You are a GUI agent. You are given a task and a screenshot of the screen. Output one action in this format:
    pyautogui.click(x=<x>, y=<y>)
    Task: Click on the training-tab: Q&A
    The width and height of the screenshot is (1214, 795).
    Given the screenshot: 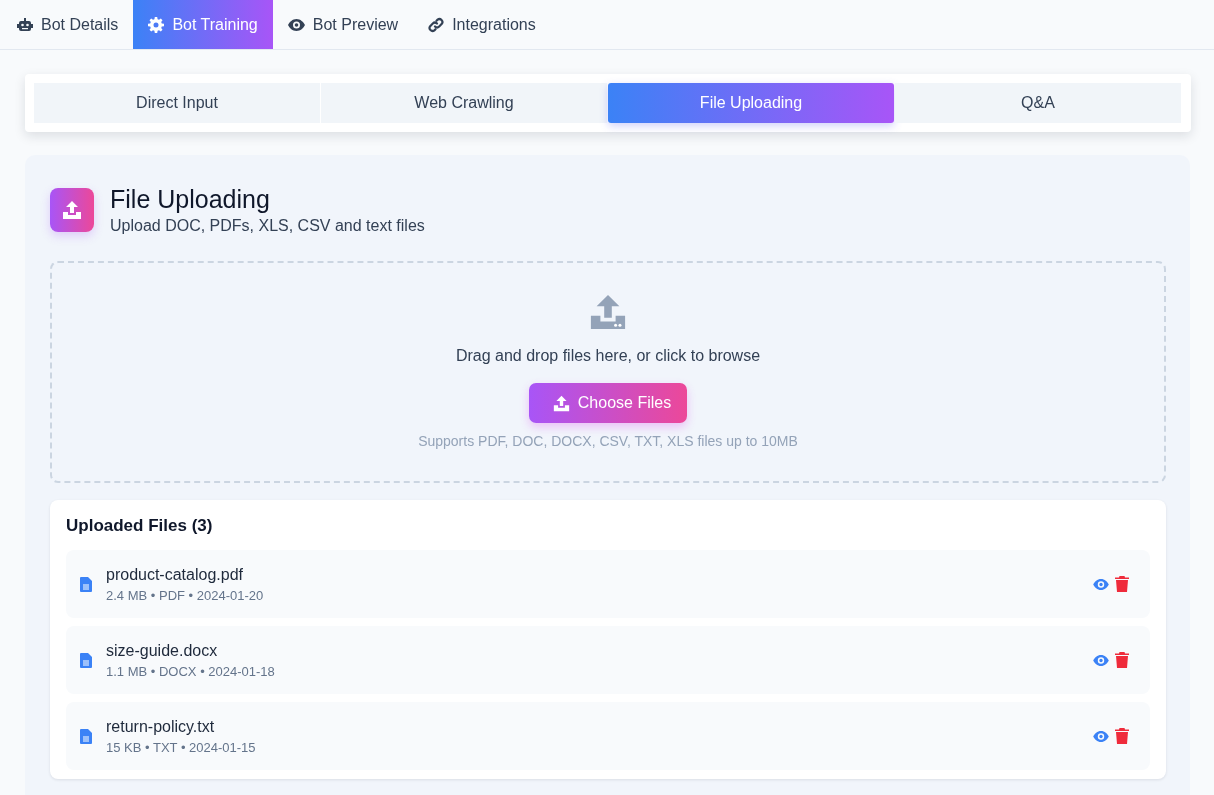 What is the action you would take?
    pyautogui.click(x=1038, y=103)
    